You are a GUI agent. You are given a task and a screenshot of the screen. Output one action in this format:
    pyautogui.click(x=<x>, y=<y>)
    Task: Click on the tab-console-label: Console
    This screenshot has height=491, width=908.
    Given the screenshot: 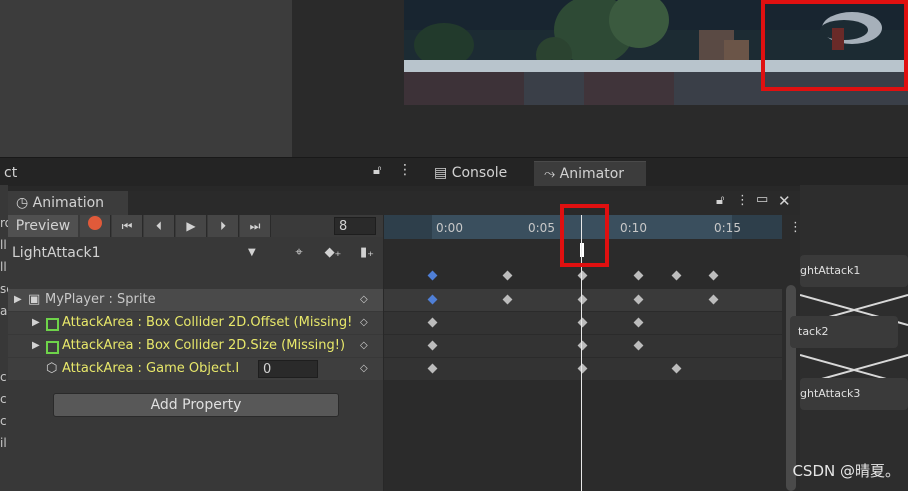 What is the action you would take?
    pyautogui.click(x=479, y=173)
    